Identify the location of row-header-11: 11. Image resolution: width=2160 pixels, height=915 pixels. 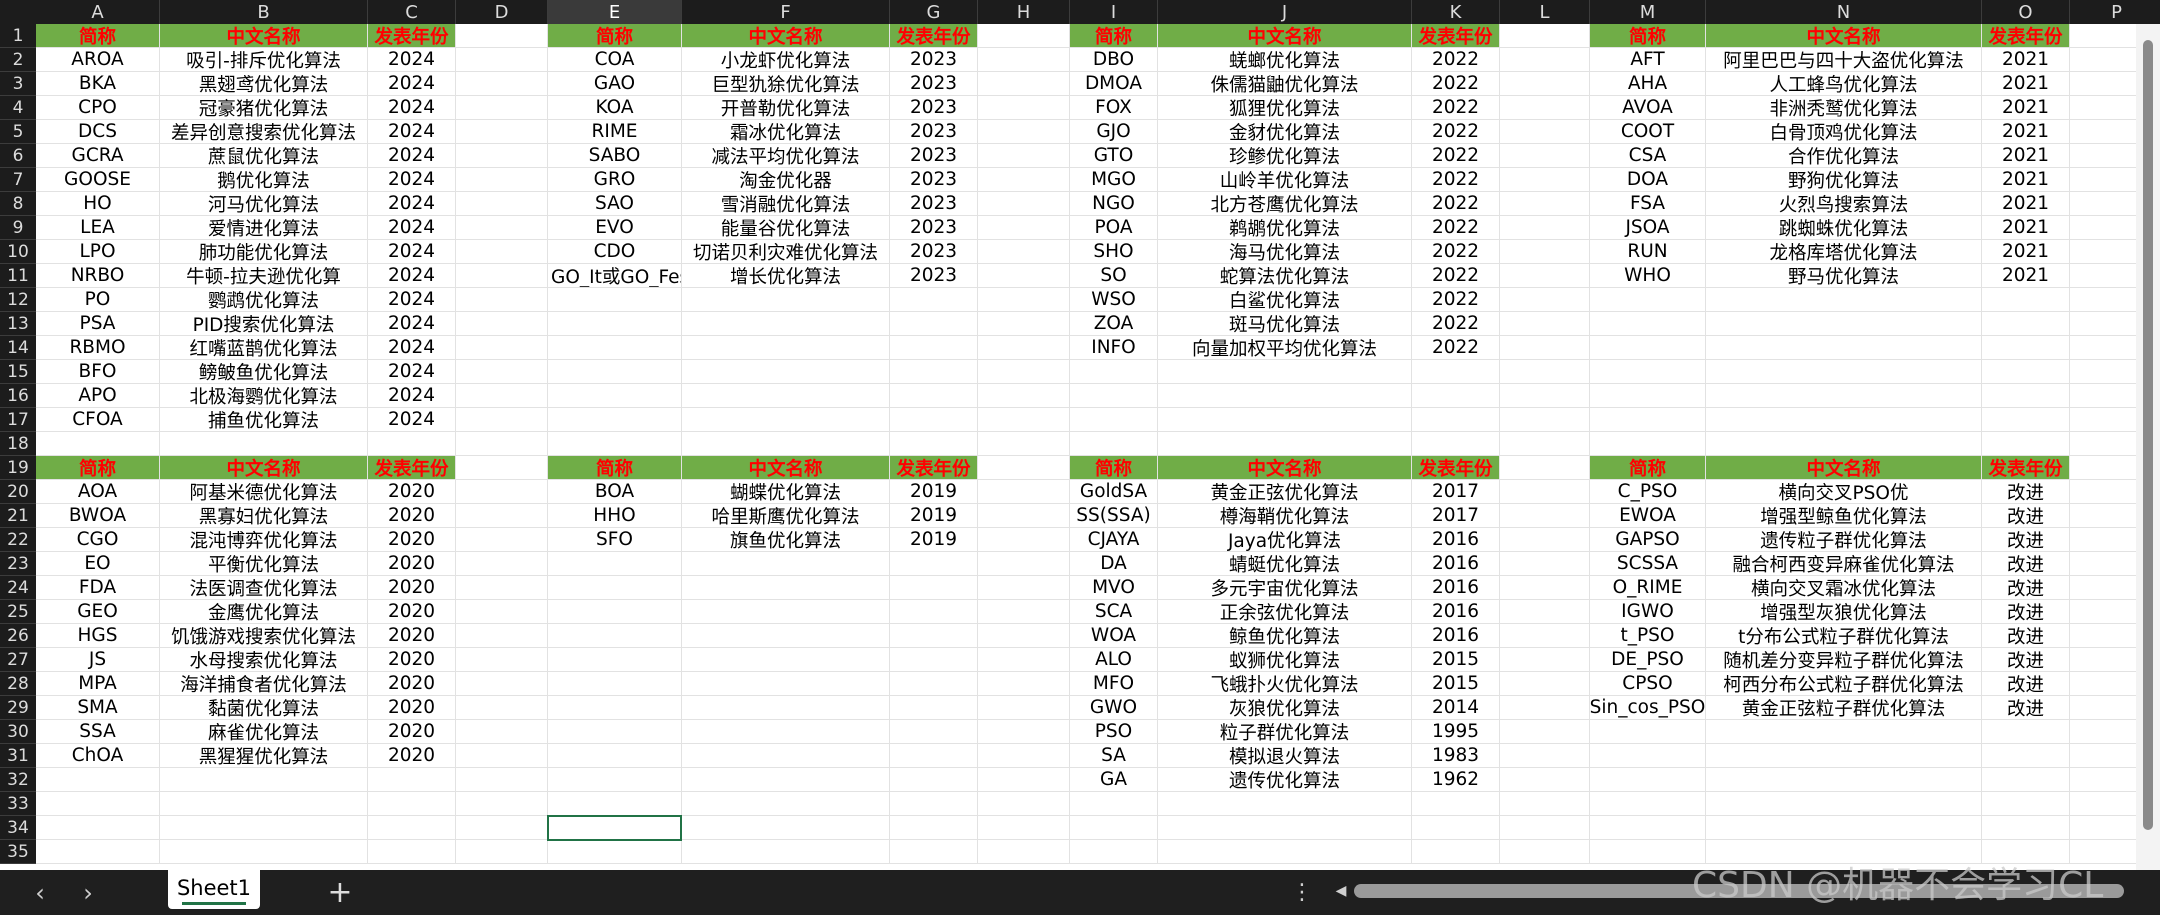
(18, 276).